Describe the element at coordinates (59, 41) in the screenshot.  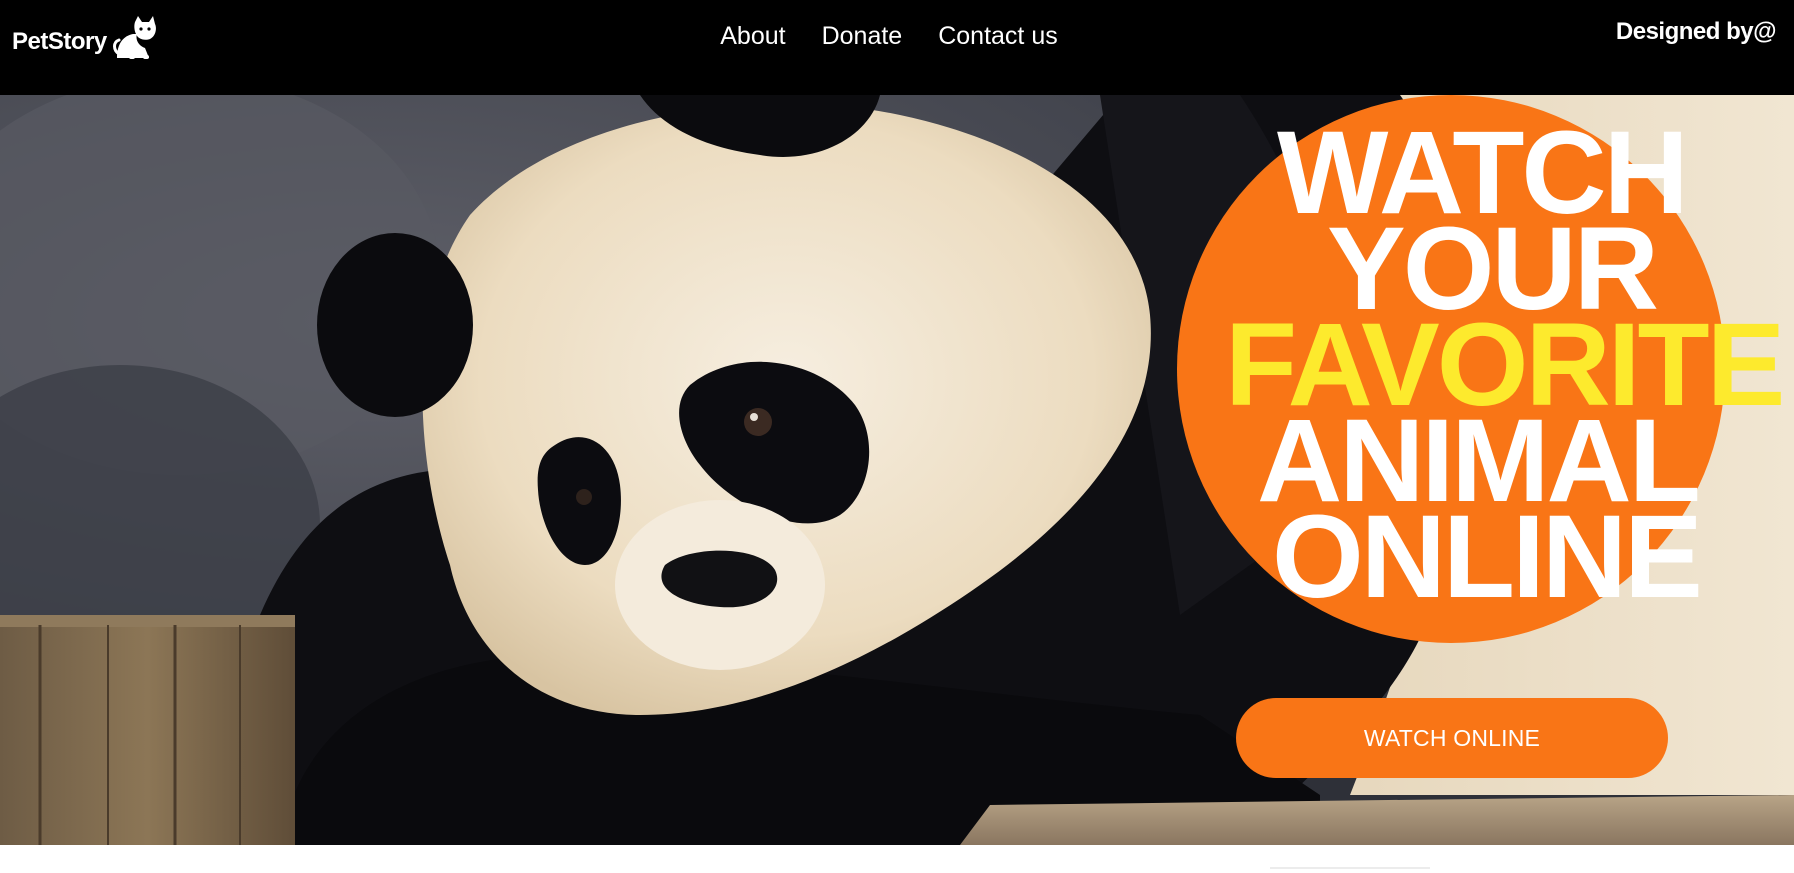
I see `brand-name: PetStory` at that location.